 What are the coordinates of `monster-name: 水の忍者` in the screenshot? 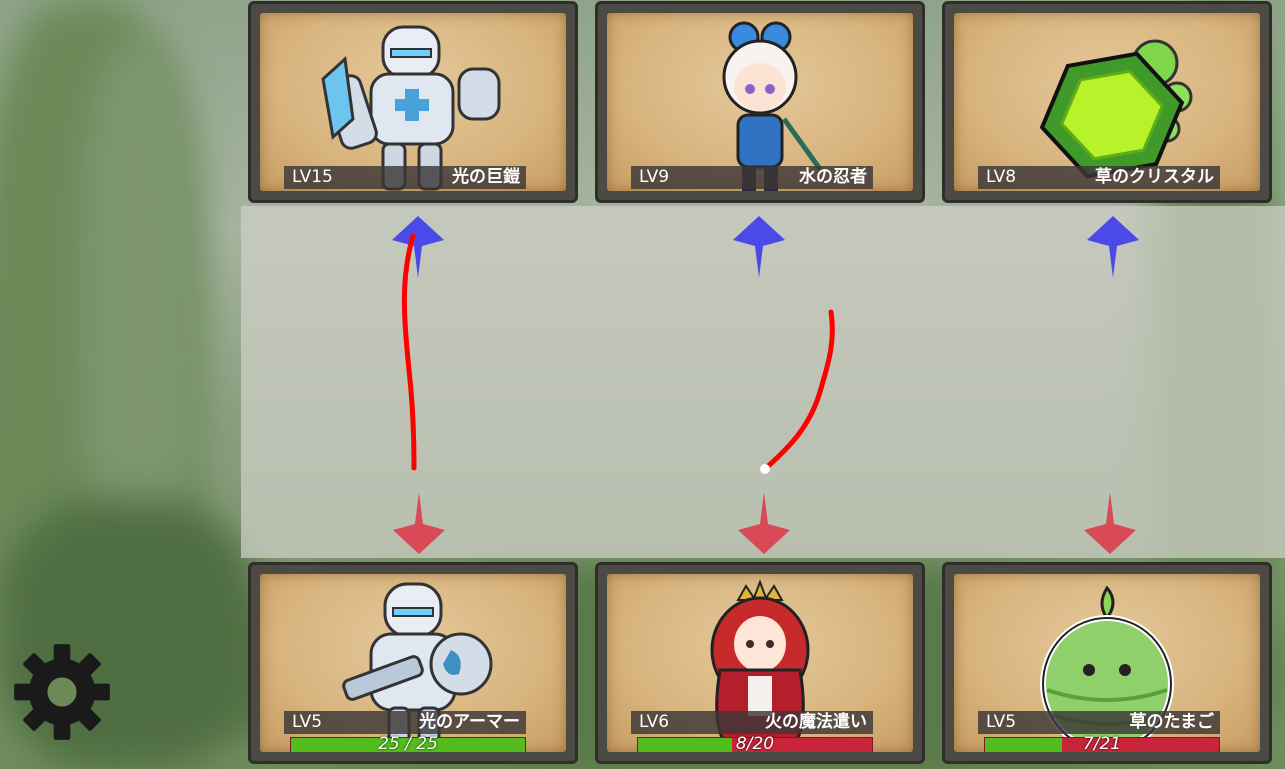 It's located at (833, 177).